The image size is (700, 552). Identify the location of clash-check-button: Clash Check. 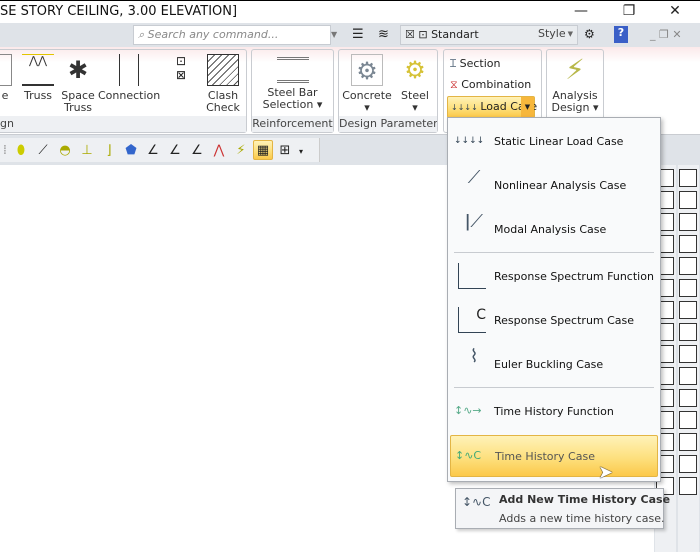
(223, 84).